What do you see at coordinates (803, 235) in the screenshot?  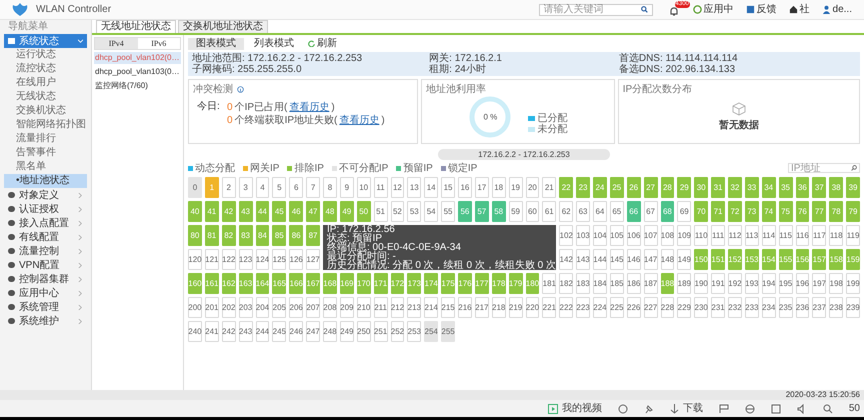 I see `ip-cell: 116` at bounding box center [803, 235].